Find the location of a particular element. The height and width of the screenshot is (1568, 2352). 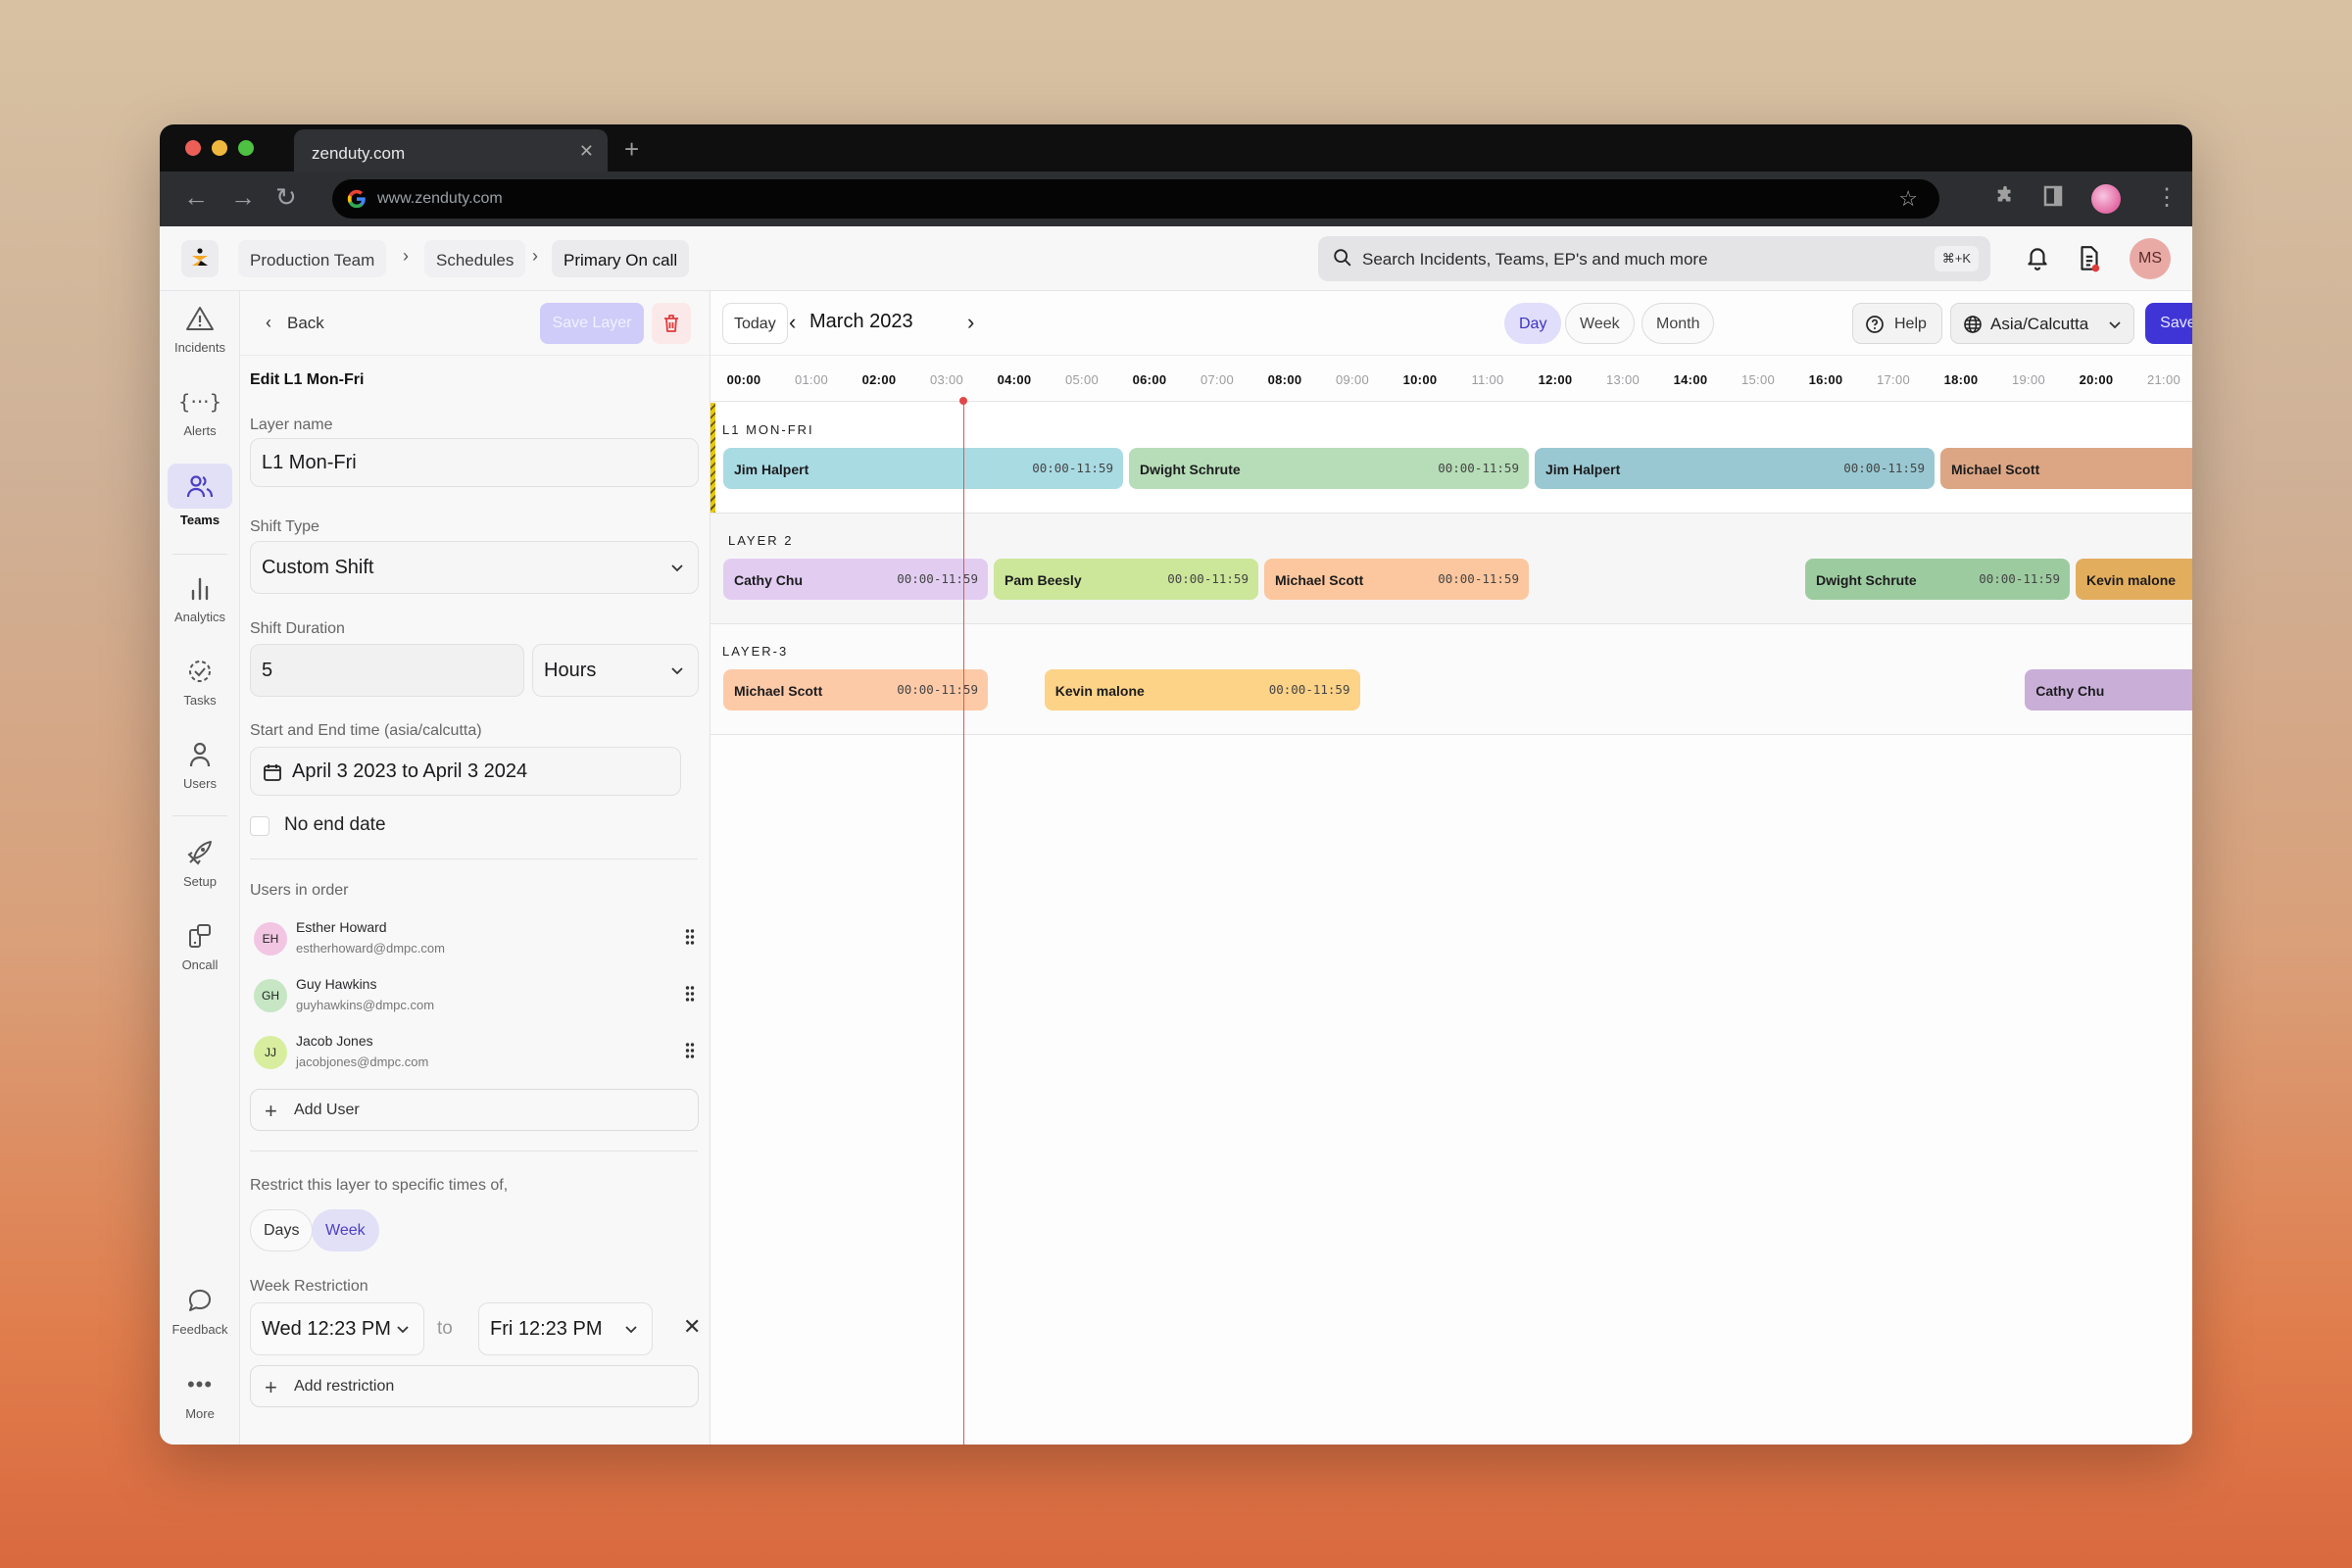

nav-alerts: {···} Alerts is located at coordinates (200, 411).